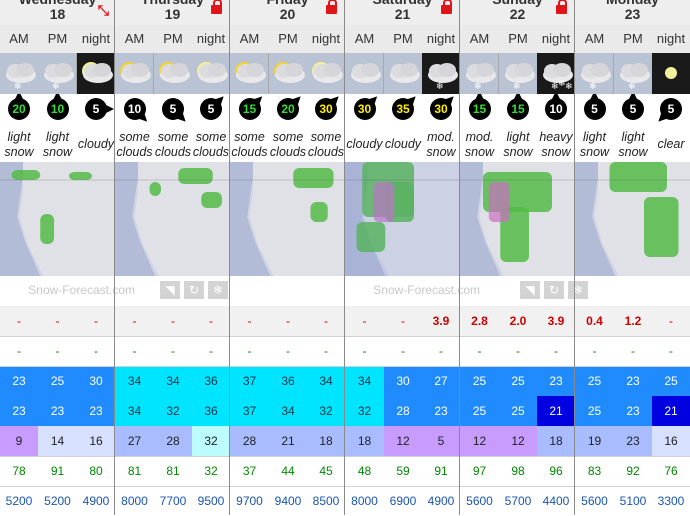  What do you see at coordinates (134, 411) in the screenshot?
I see `min-temp-row-cell: 34` at bounding box center [134, 411].